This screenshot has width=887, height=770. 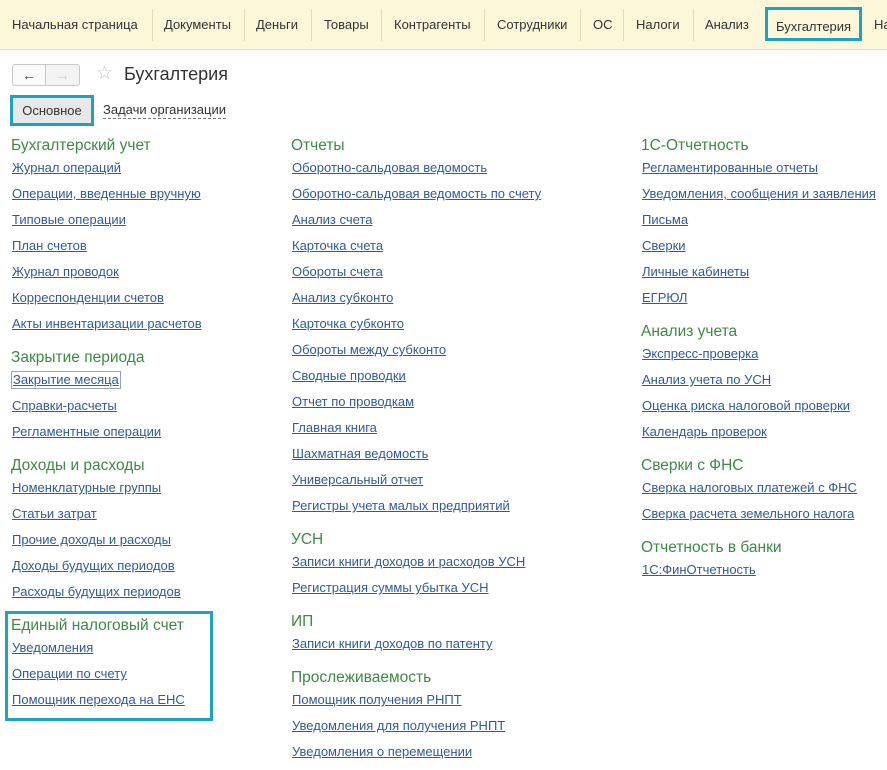 What do you see at coordinates (408, 562) in the screenshot?
I see `link-usn-book-entries: Записи книги доходов и расходов УСН` at bounding box center [408, 562].